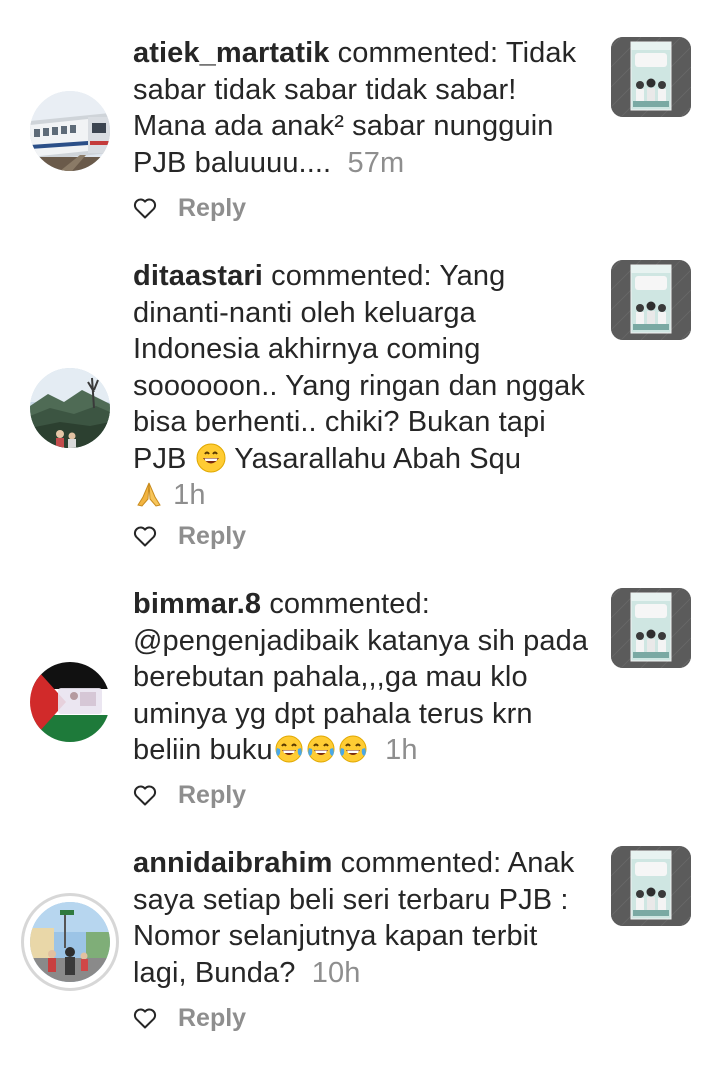  Describe the element at coordinates (197, 604) in the screenshot. I see `comment-username: bimmar.8` at that location.